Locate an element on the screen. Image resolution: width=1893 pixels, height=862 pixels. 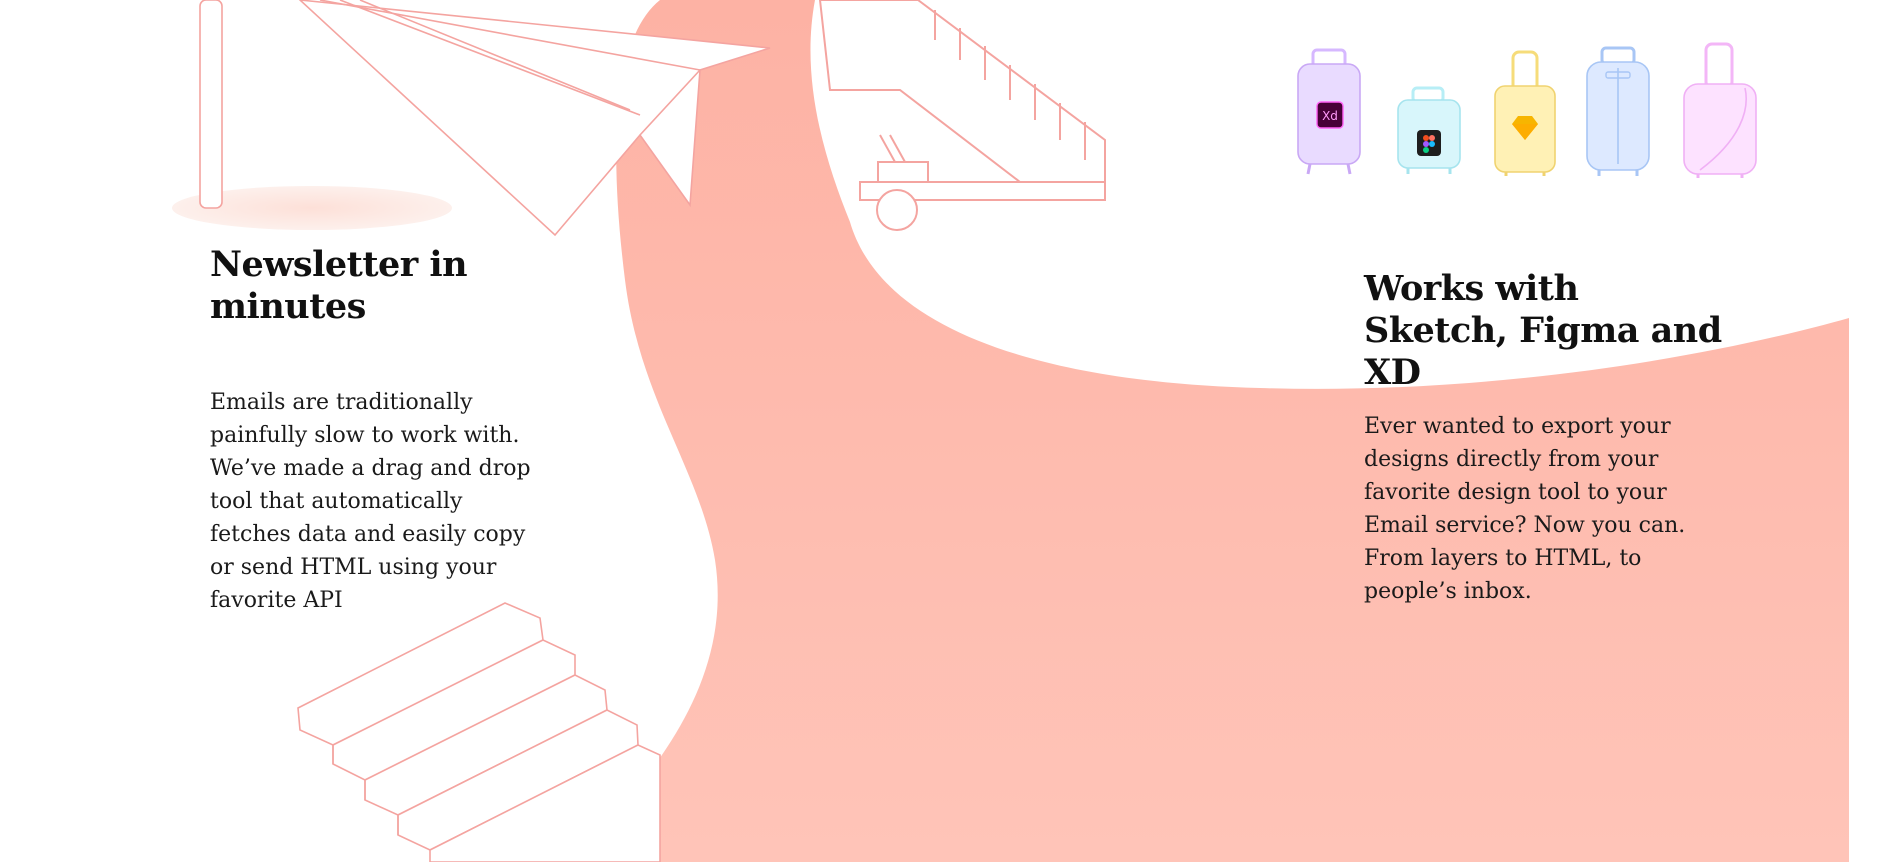
feature-title-newsletter: Newsletter in minutes is located at coordinates (339, 285).